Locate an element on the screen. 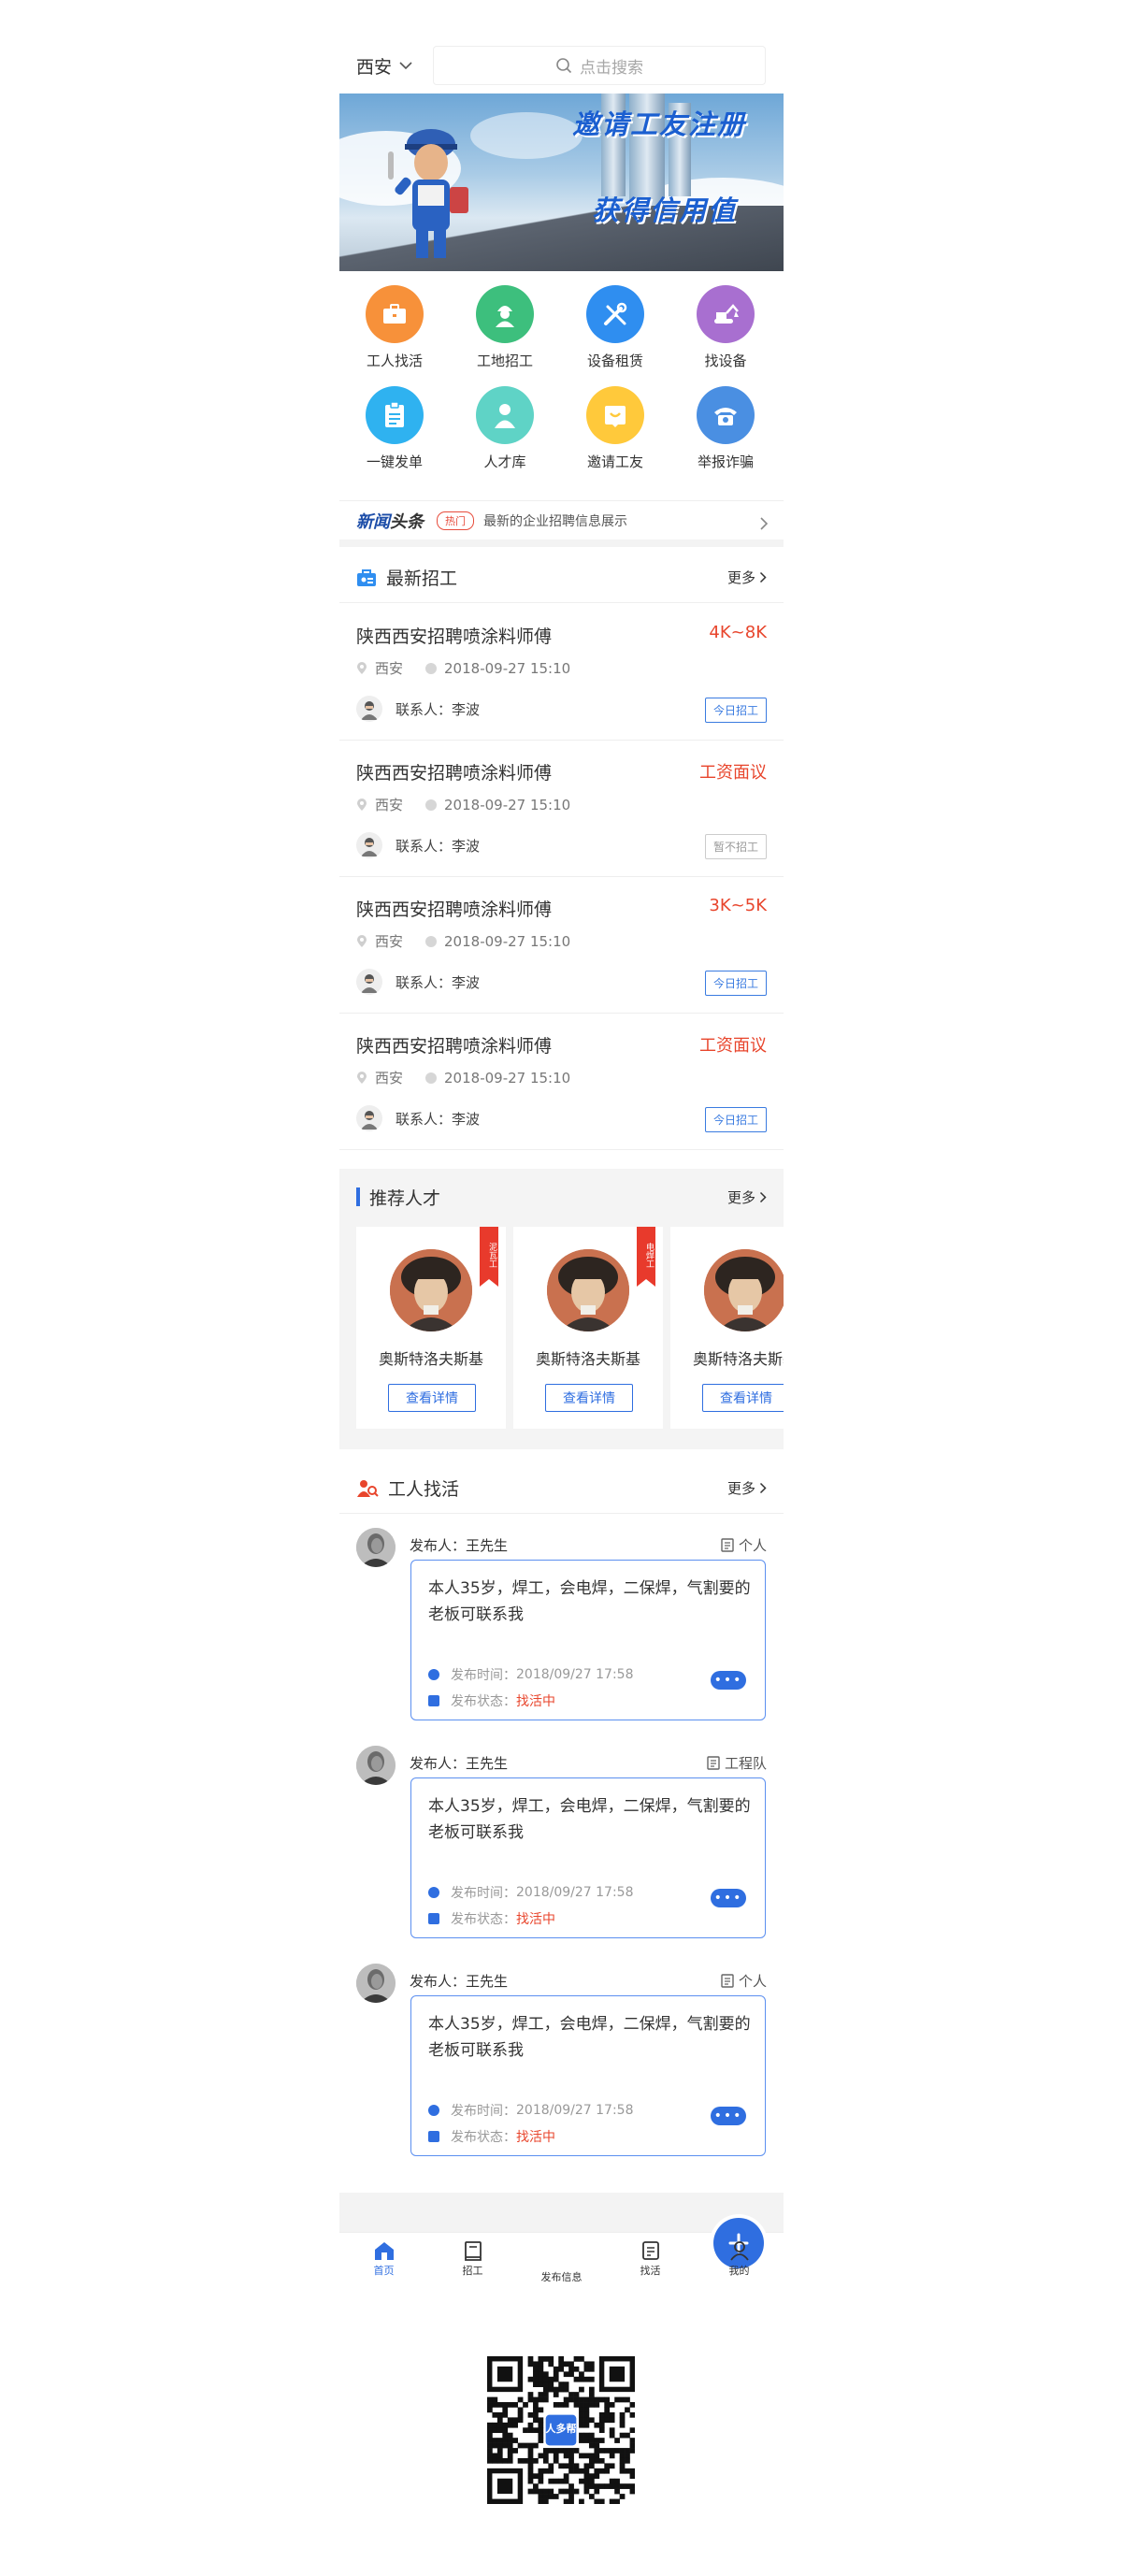 The width and height of the screenshot is (1122, 2576). grid-item-find-equipment: 找设备 is located at coordinates (726, 327).